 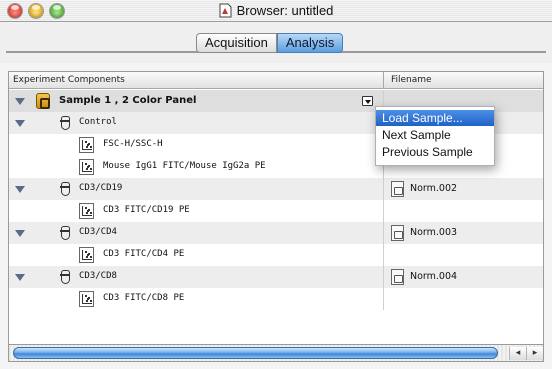 What do you see at coordinates (133, 144) in the screenshot?
I see `row-label: FSC-H/SSC-H` at bounding box center [133, 144].